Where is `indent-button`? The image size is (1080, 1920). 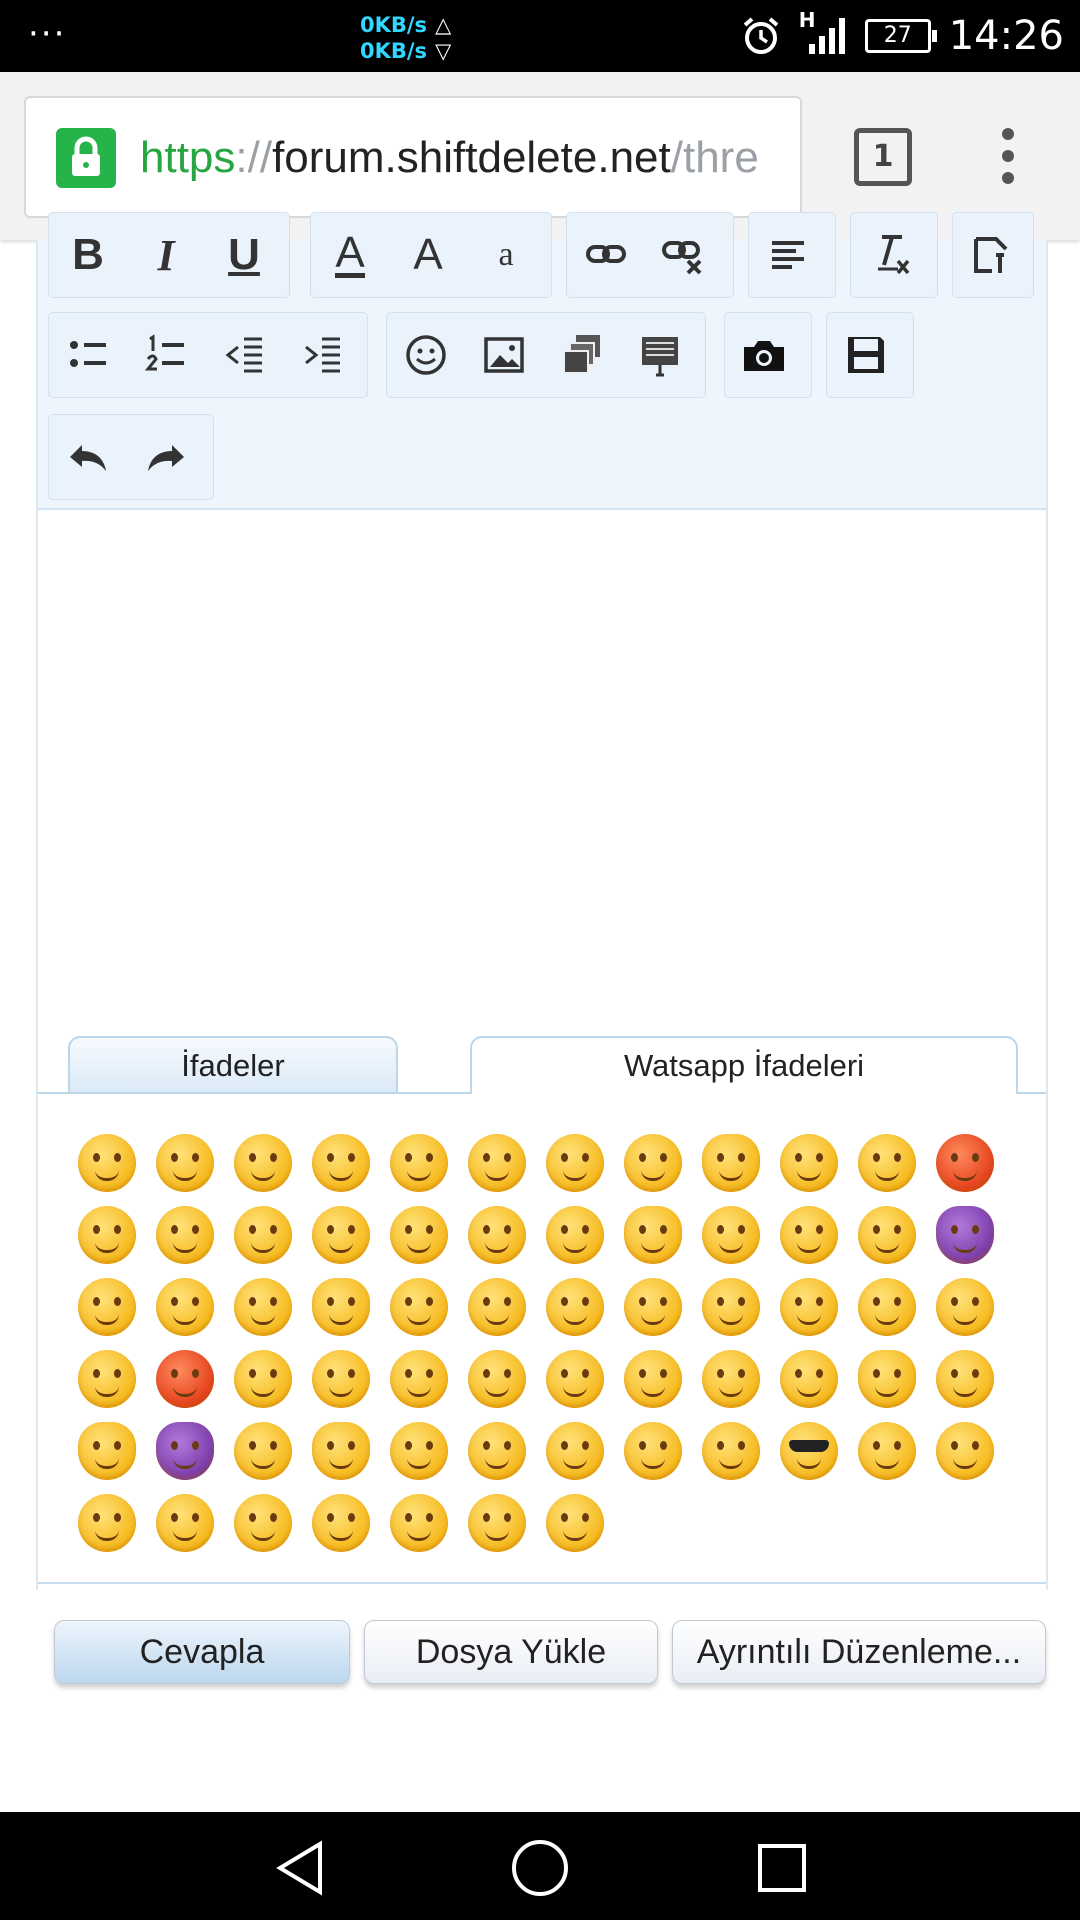
indent-button is located at coordinates (322, 355).